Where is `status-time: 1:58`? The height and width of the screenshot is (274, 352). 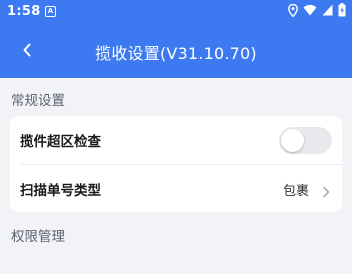 status-time: 1:58 is located at coordinates (24, 11).